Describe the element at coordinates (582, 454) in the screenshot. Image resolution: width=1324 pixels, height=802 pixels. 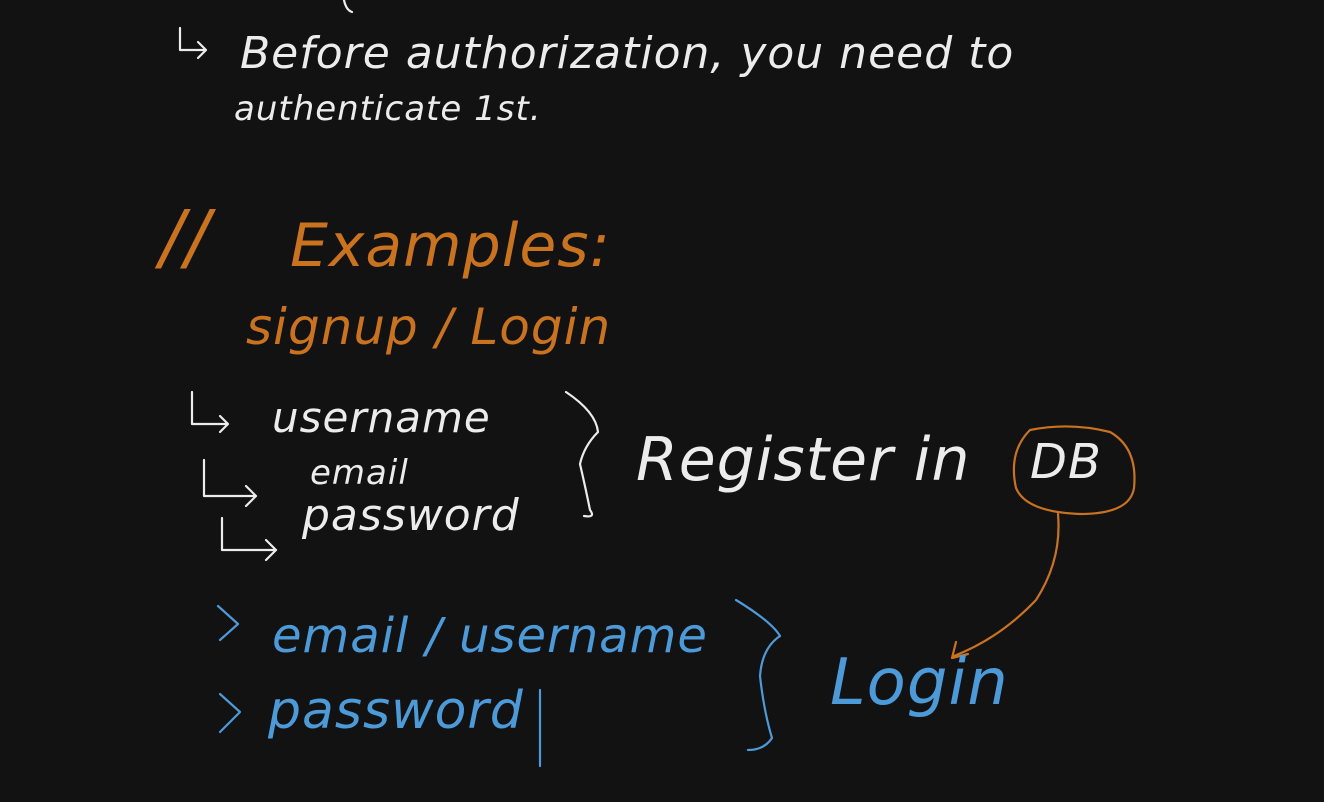
I see `register-brace` at that location.